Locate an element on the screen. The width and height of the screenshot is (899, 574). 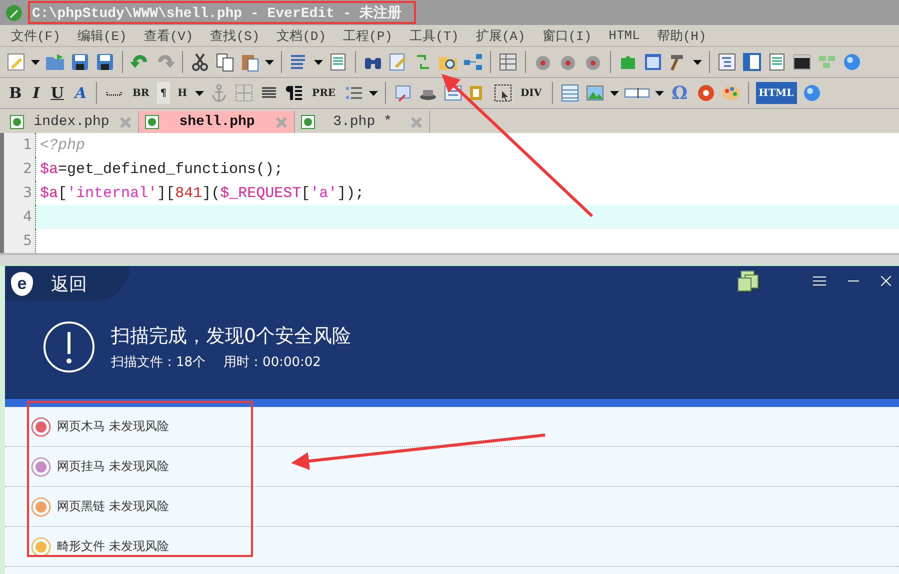
result-label: 网页黑链 未发现风险 is located at coordinates (113, 506).